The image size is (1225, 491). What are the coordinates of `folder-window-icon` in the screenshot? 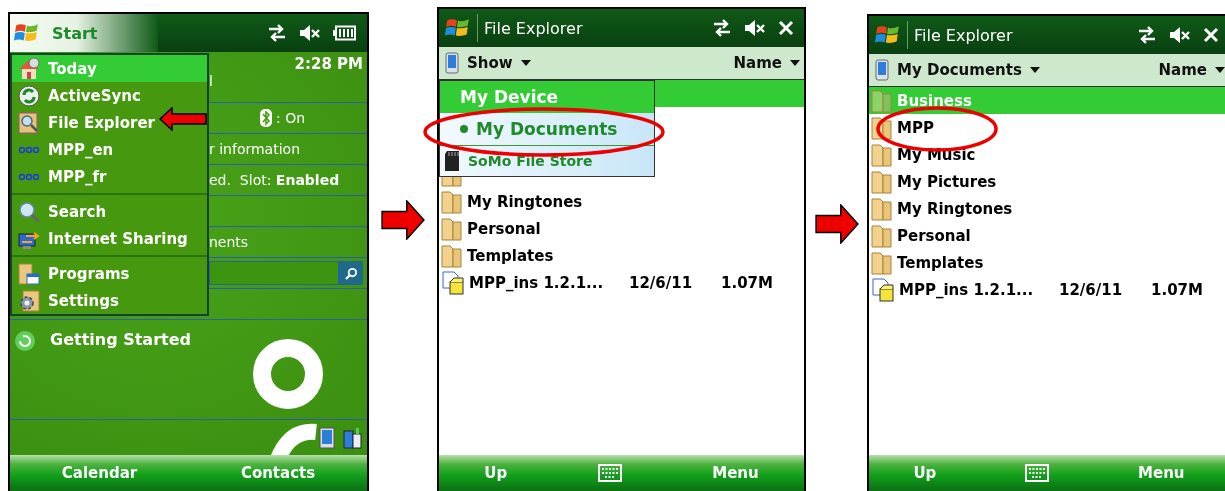 It's located at (29, 273).